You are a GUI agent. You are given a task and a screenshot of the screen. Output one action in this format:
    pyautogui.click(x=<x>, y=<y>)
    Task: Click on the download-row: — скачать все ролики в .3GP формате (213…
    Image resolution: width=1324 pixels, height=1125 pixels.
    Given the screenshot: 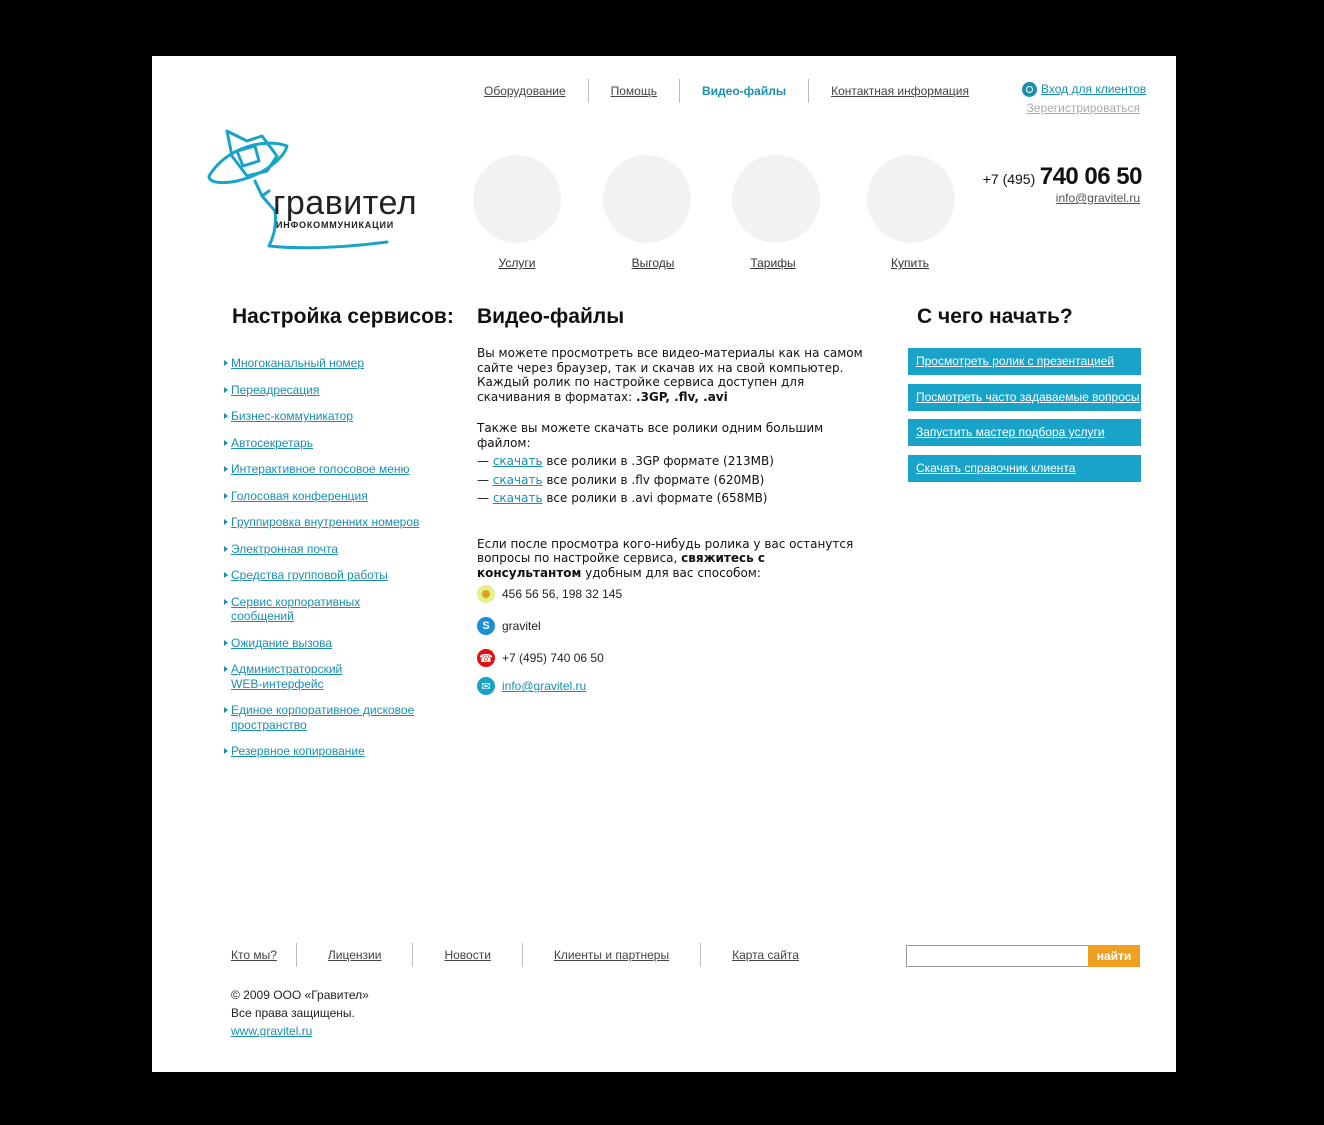 What is the action you would take?
    pyautogui.click(x=672, y=461)
    